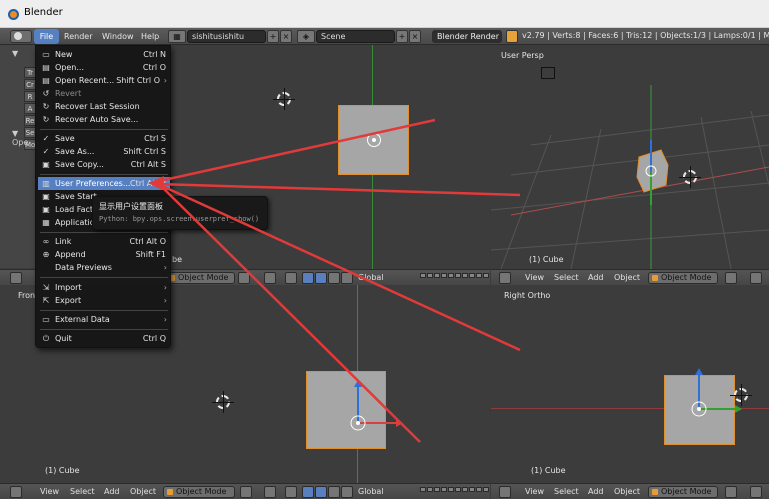 This screenshot has height=499, width=769. Describe the element at coordinates (46, 138) in the screenshot. I see `check-icon: ✓` at that location.